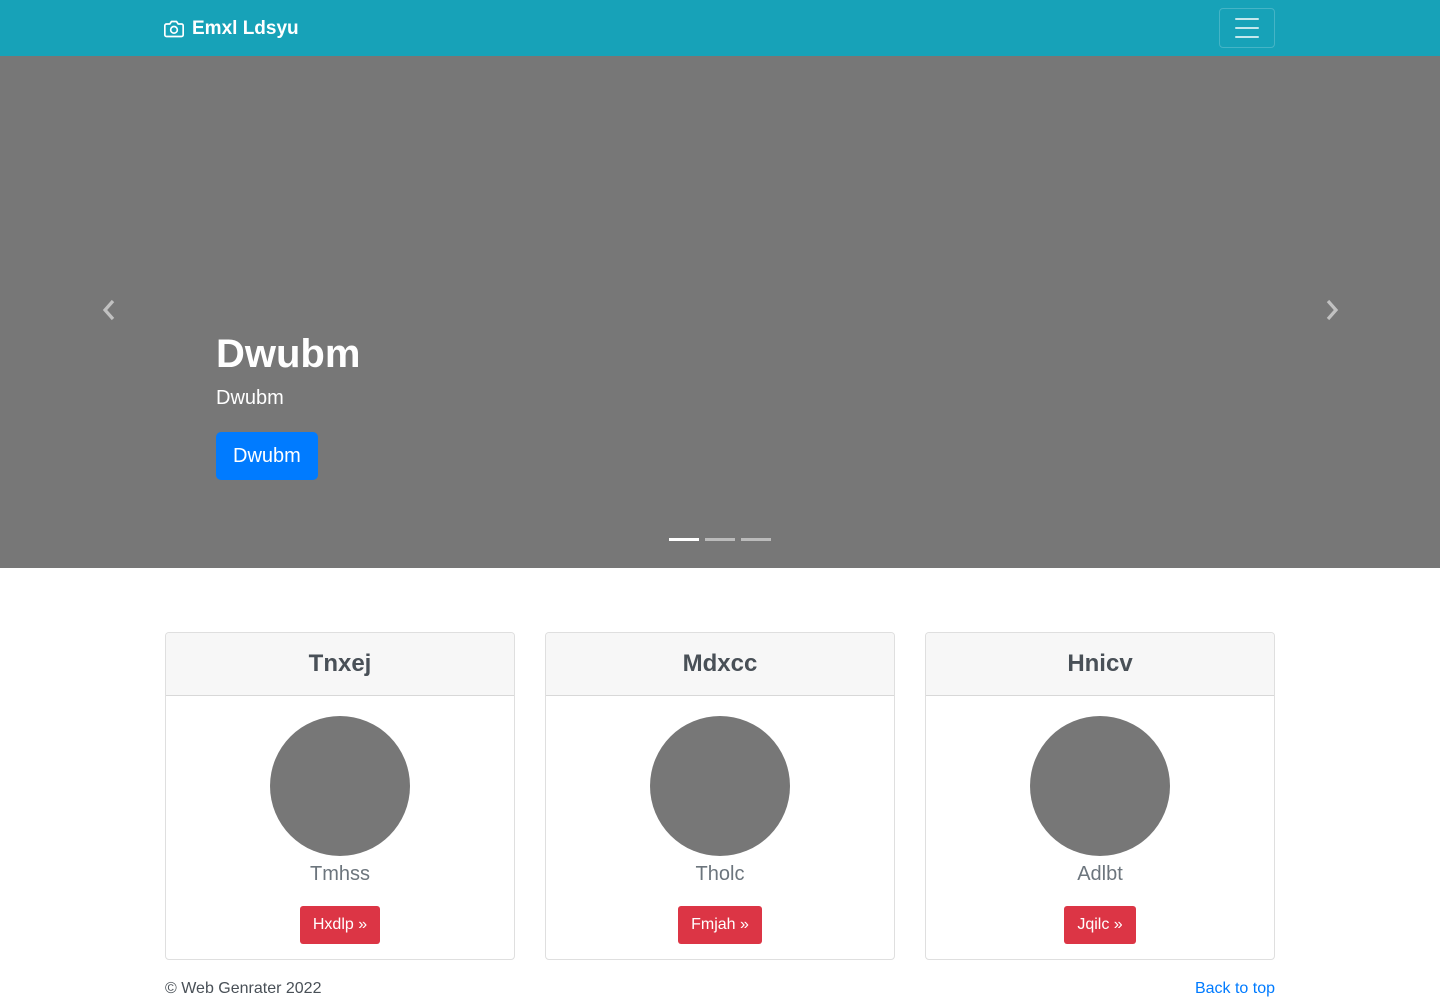 The image size is (1440, 1000). What do you see at coordinates (720, 874) in the screenshot?
I see `card-subtitle: Tholc` at bounding box center [720, 874].